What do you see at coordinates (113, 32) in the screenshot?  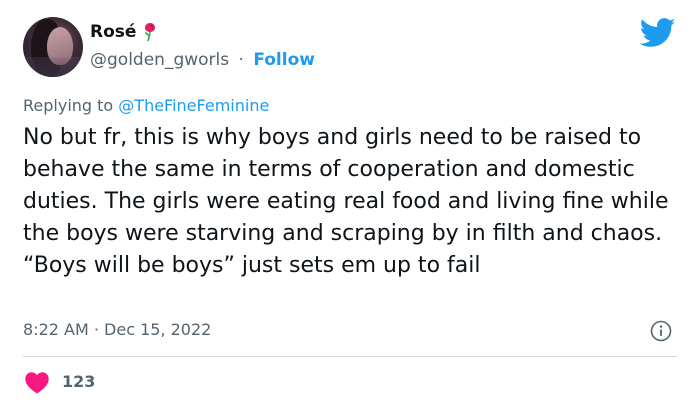 I see `author-display-name: Rosé` at bounding box center [113, 32].